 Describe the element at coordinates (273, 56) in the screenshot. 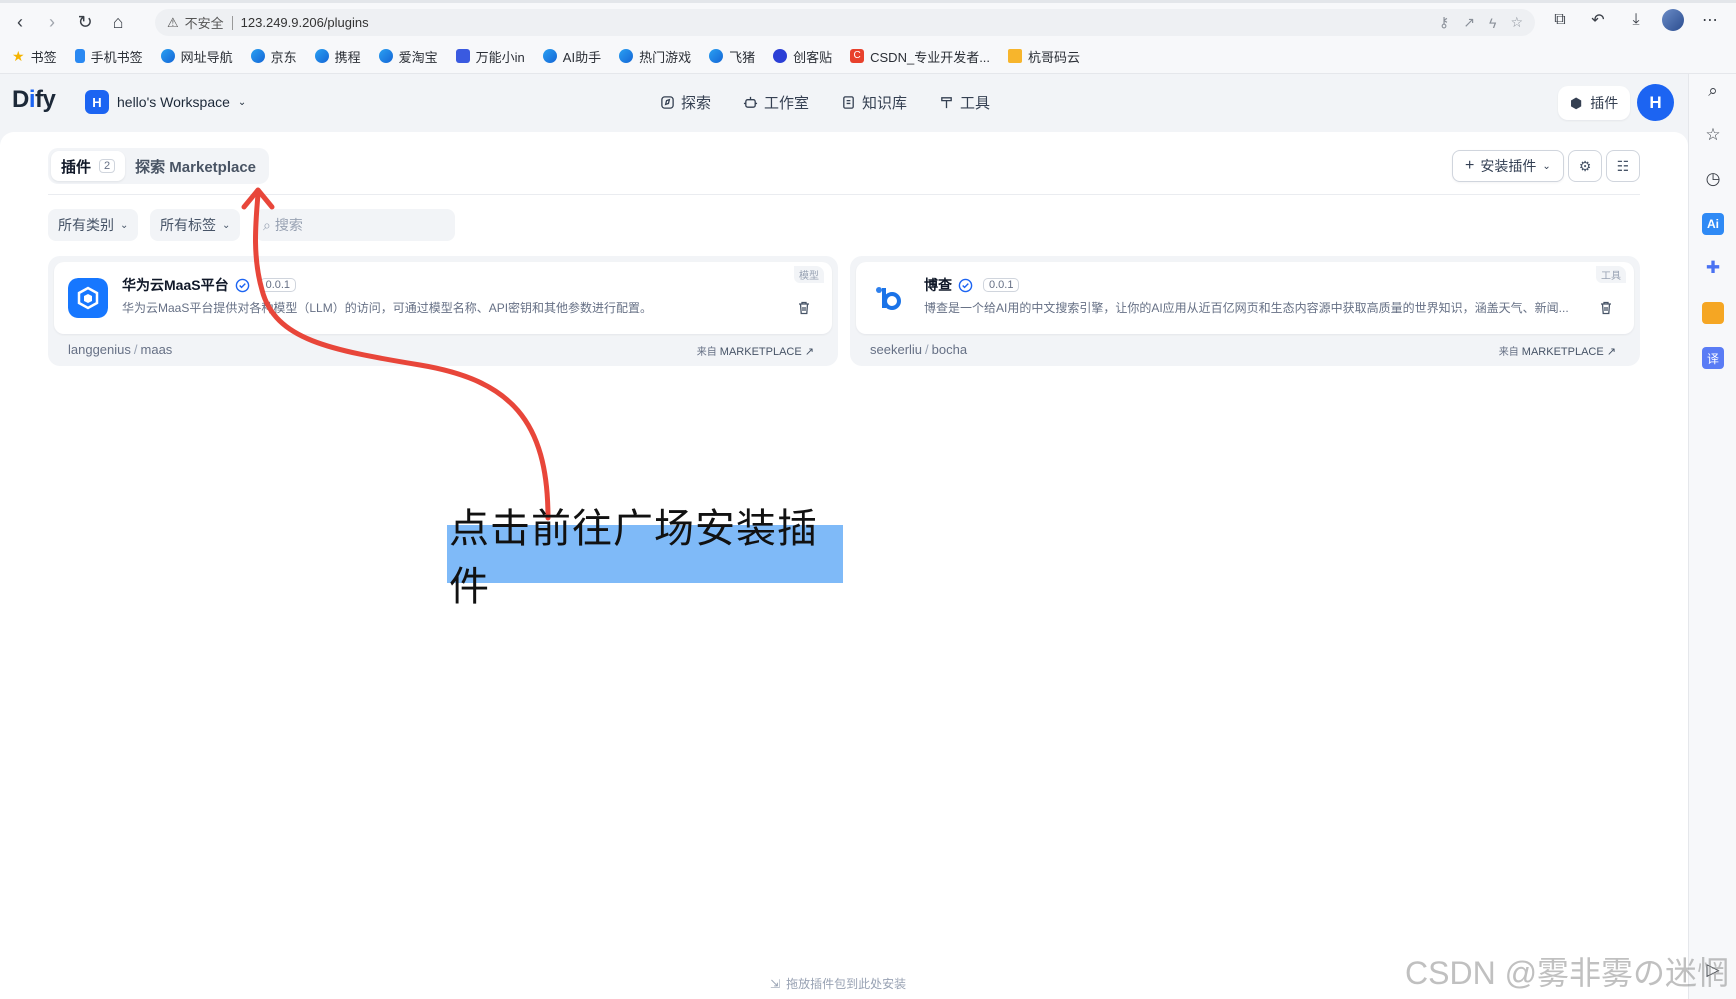

I see `bookmark-item: 京东` at that location.